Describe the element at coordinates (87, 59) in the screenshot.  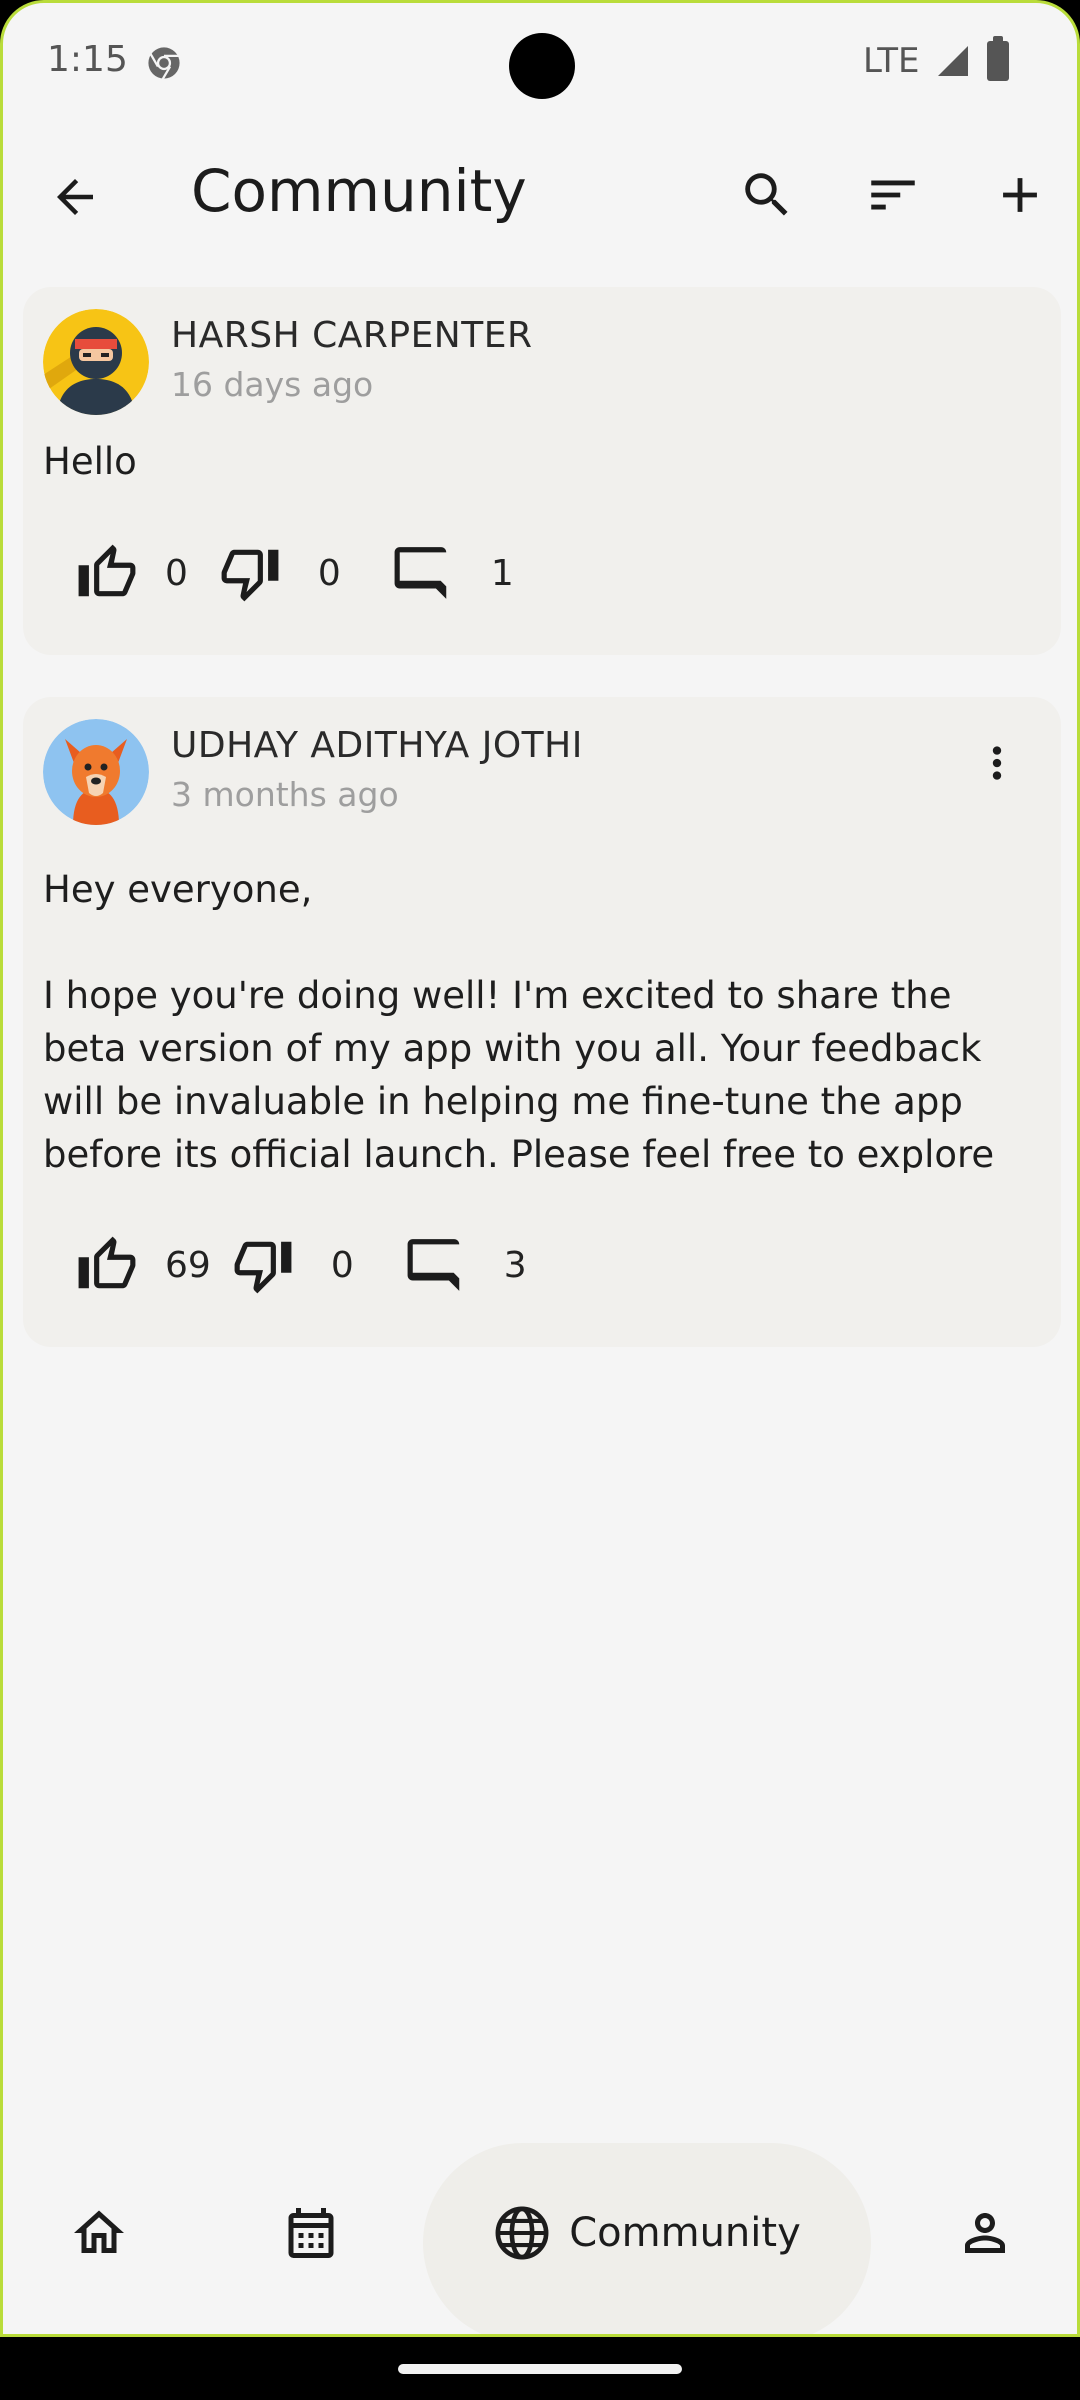
I see `status-time: 1:15` at that location.